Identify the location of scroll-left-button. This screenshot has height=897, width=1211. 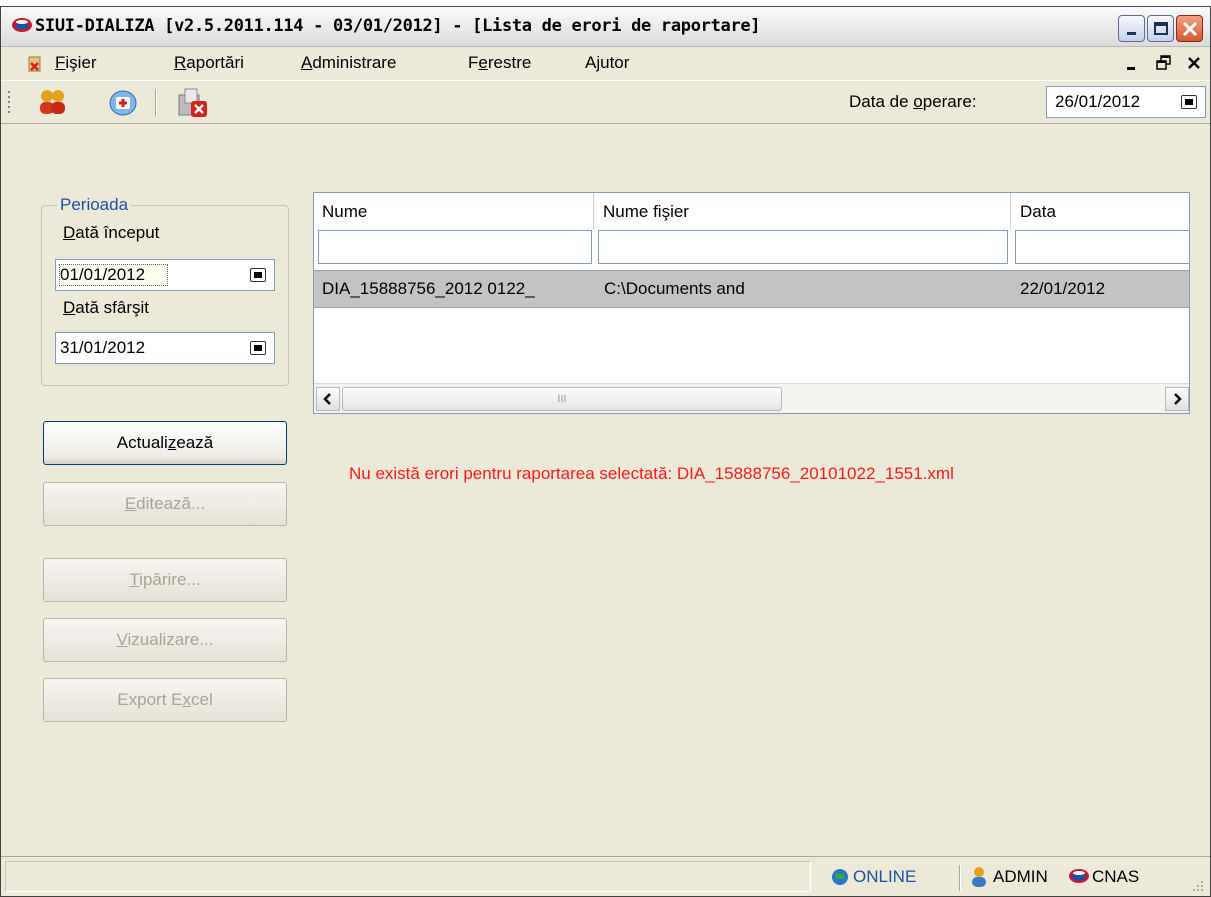
(328, 399).